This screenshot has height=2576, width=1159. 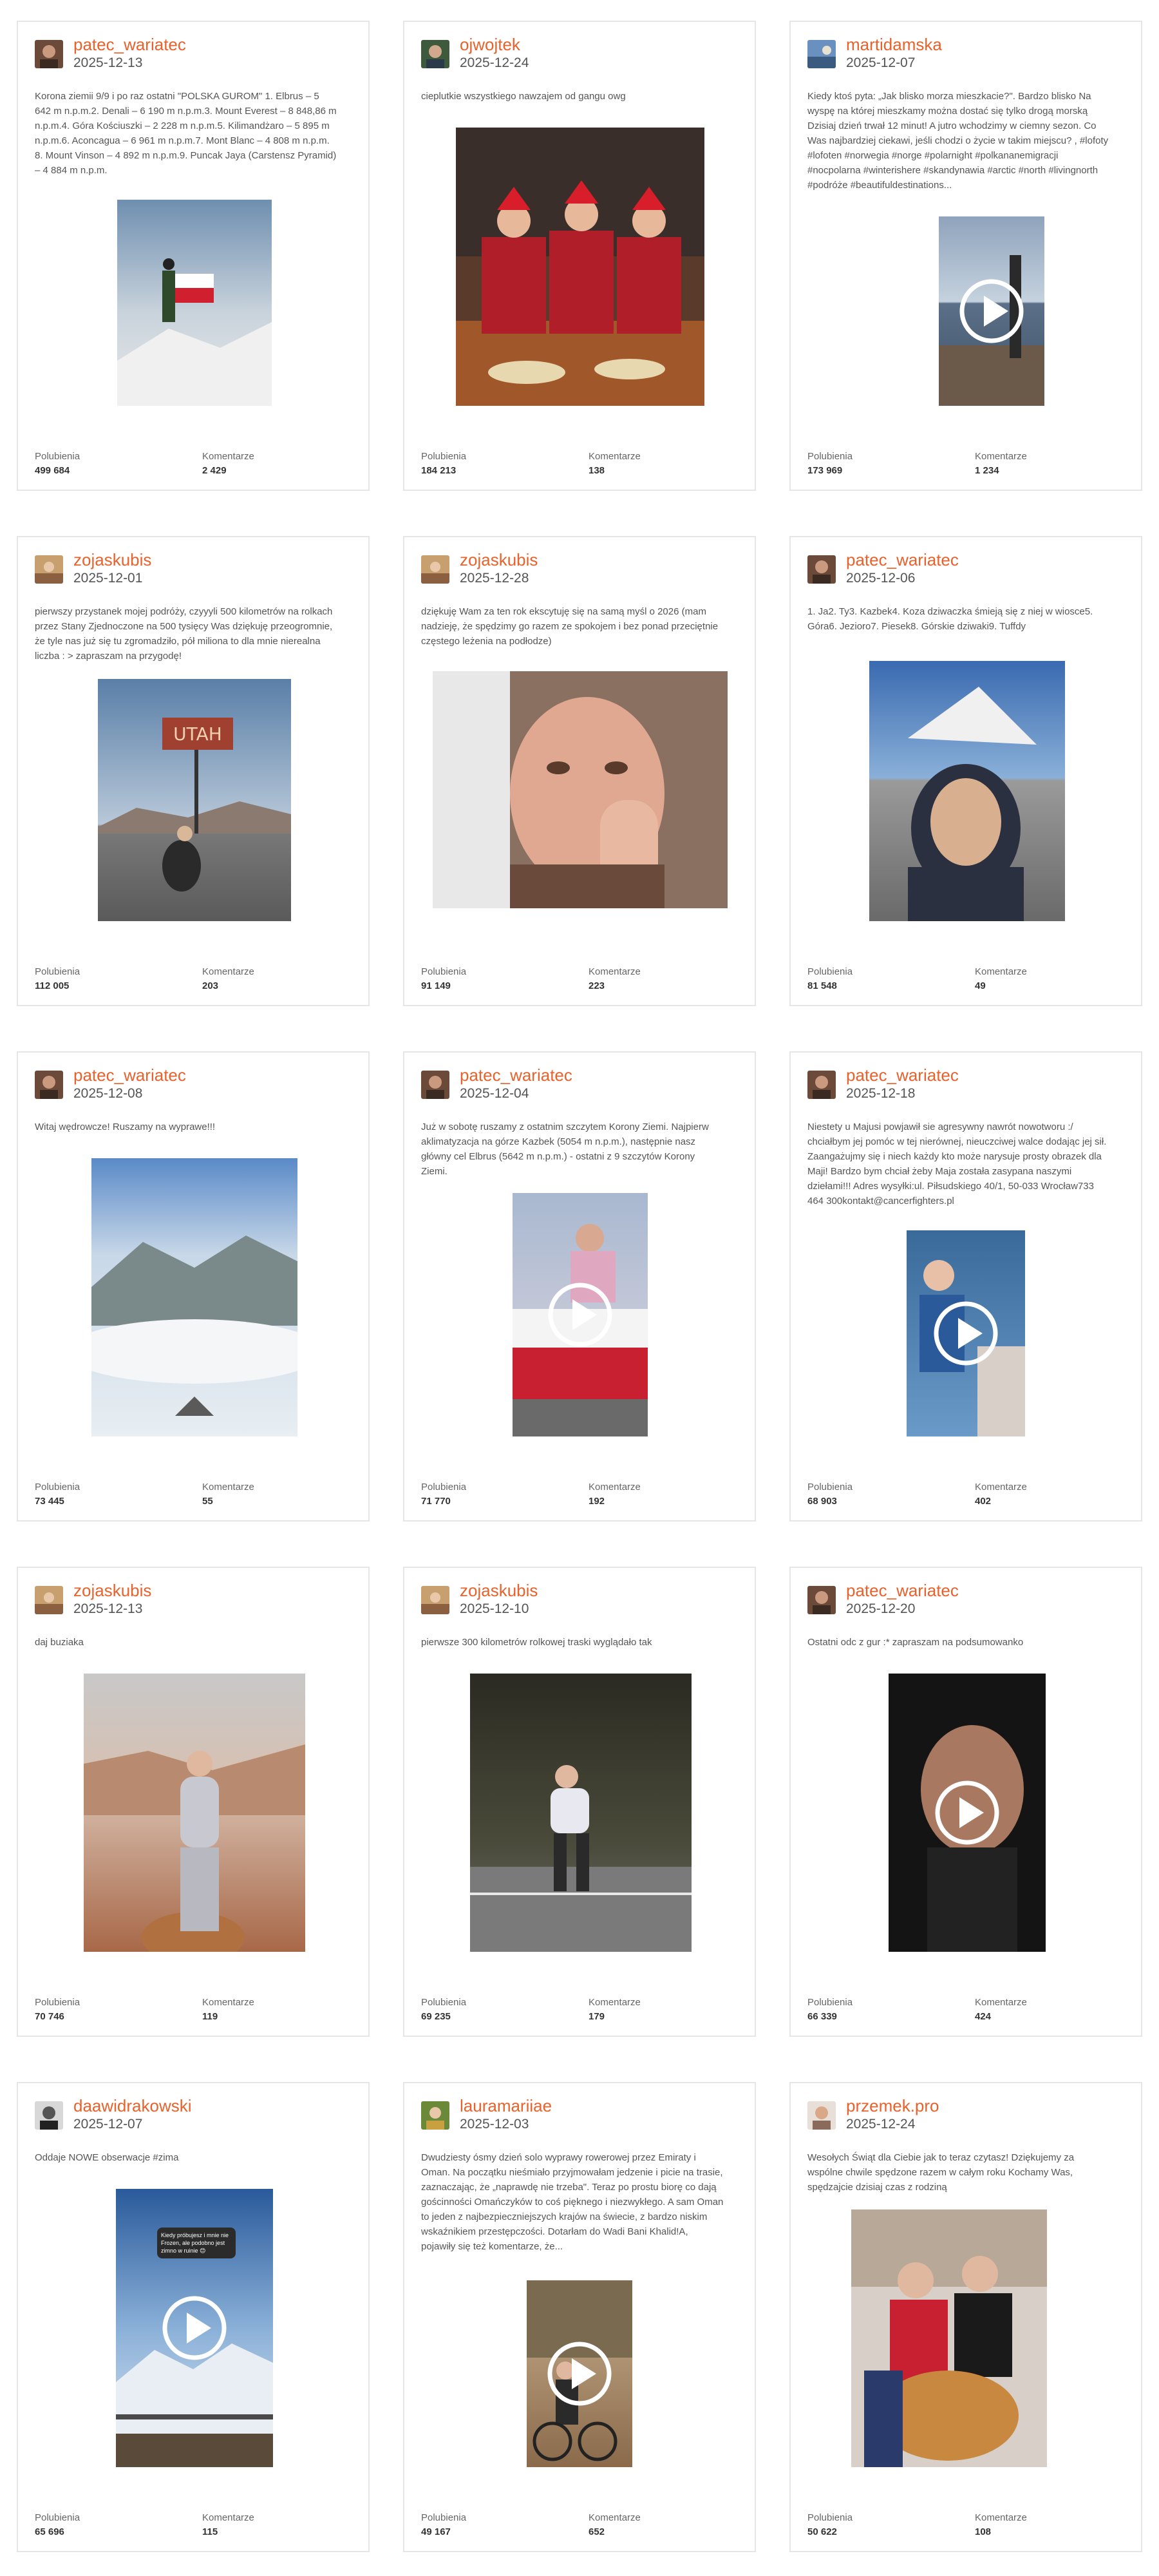 I want to click on comments-count: 115, so click(x=210, y=2531).